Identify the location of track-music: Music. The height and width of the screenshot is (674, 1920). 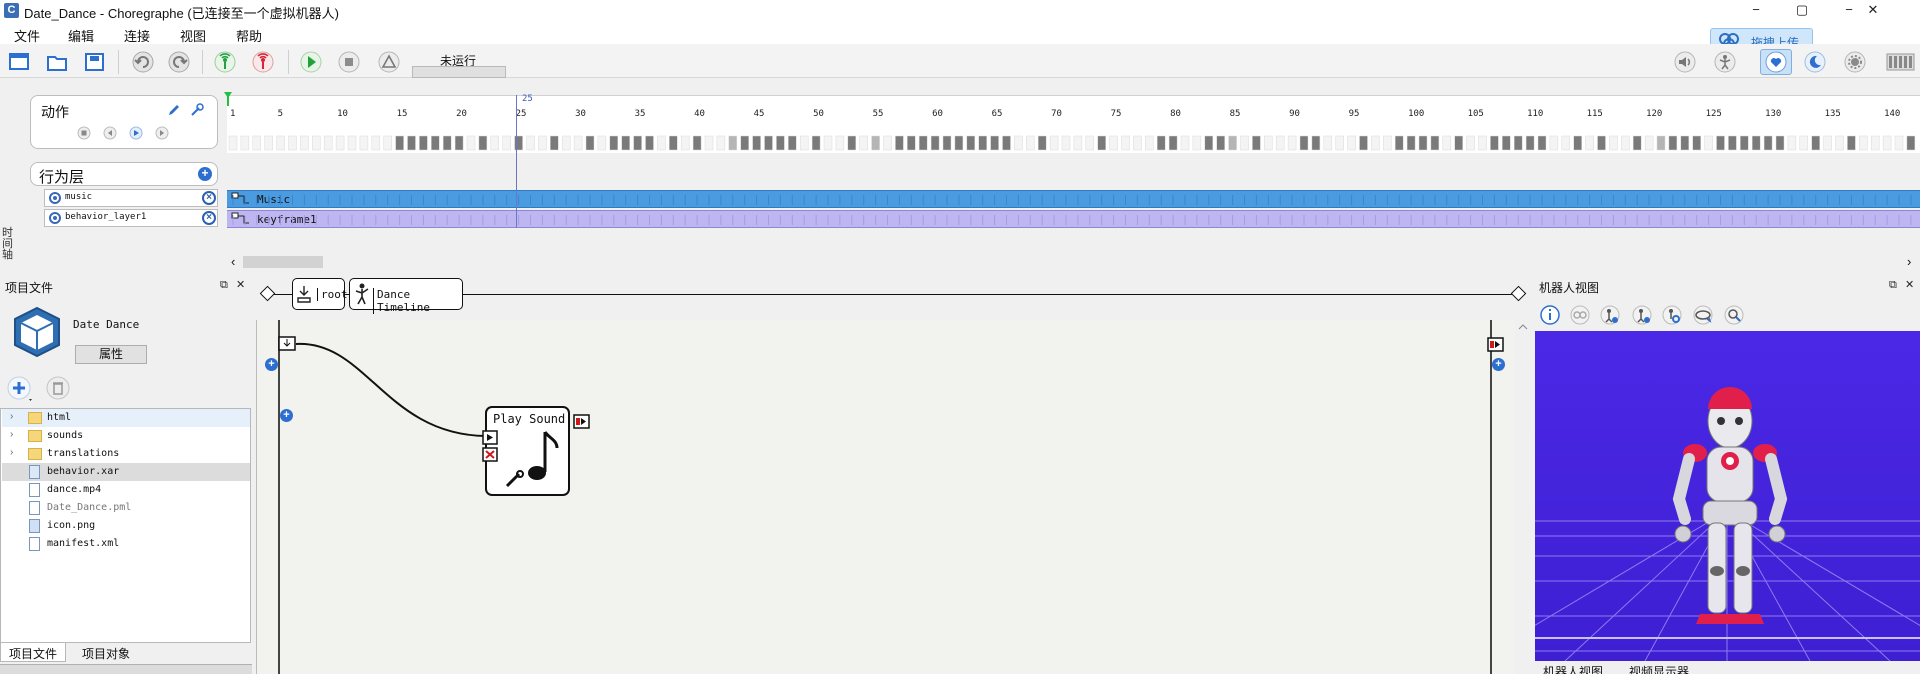
(1073, 199).